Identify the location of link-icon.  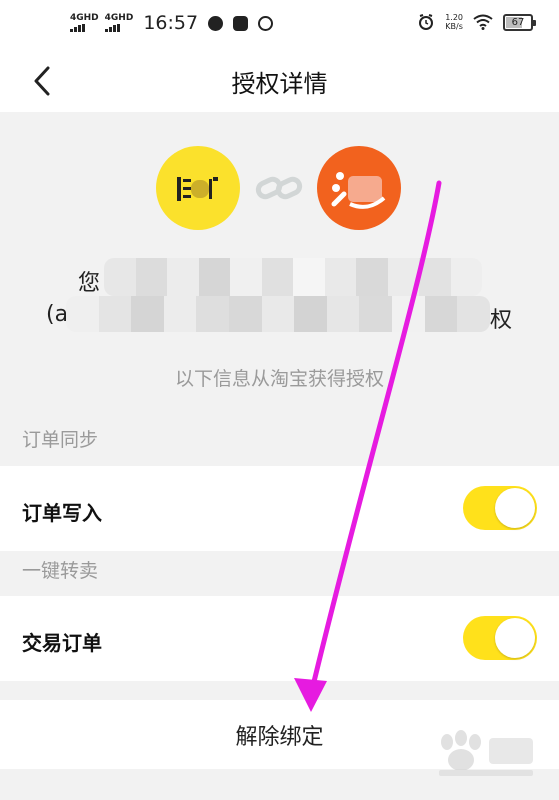
(279, 188).